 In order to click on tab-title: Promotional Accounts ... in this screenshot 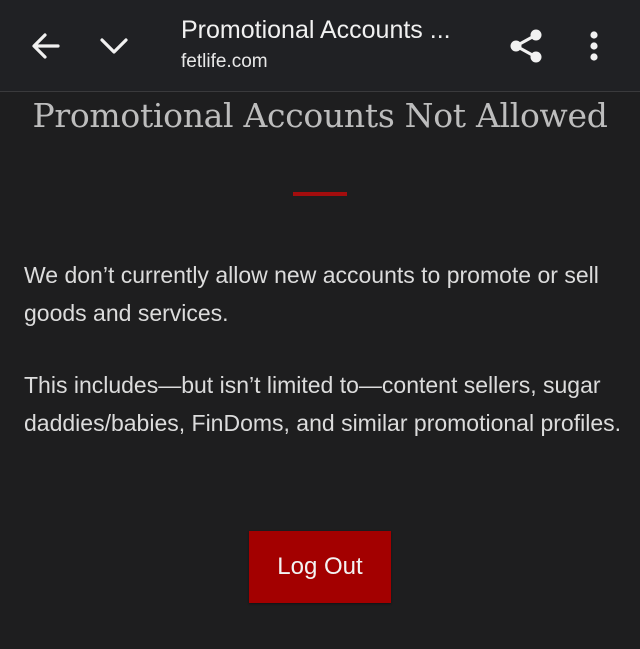, I will do `click(316, 30)`.